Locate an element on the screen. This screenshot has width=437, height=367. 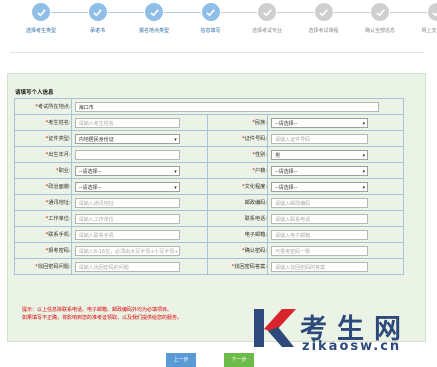
field-input: 与报考密码一致 is located at coordinates (319, 251).